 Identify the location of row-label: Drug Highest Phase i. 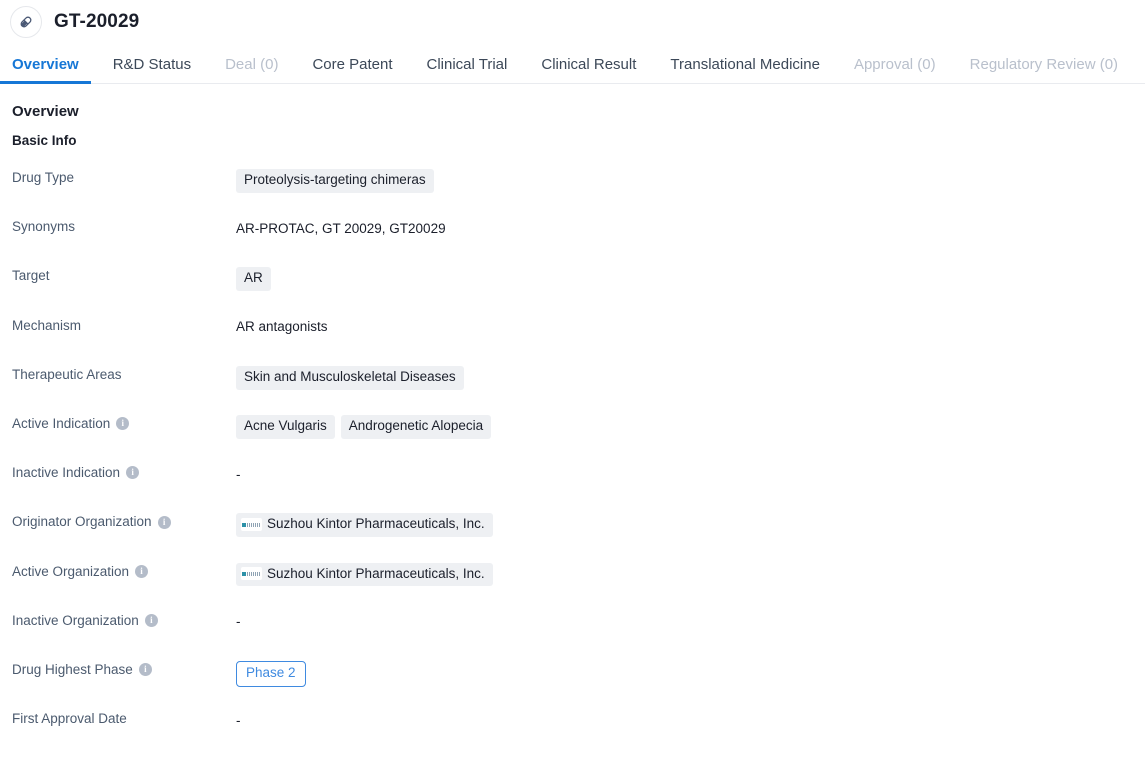
(124, 669).